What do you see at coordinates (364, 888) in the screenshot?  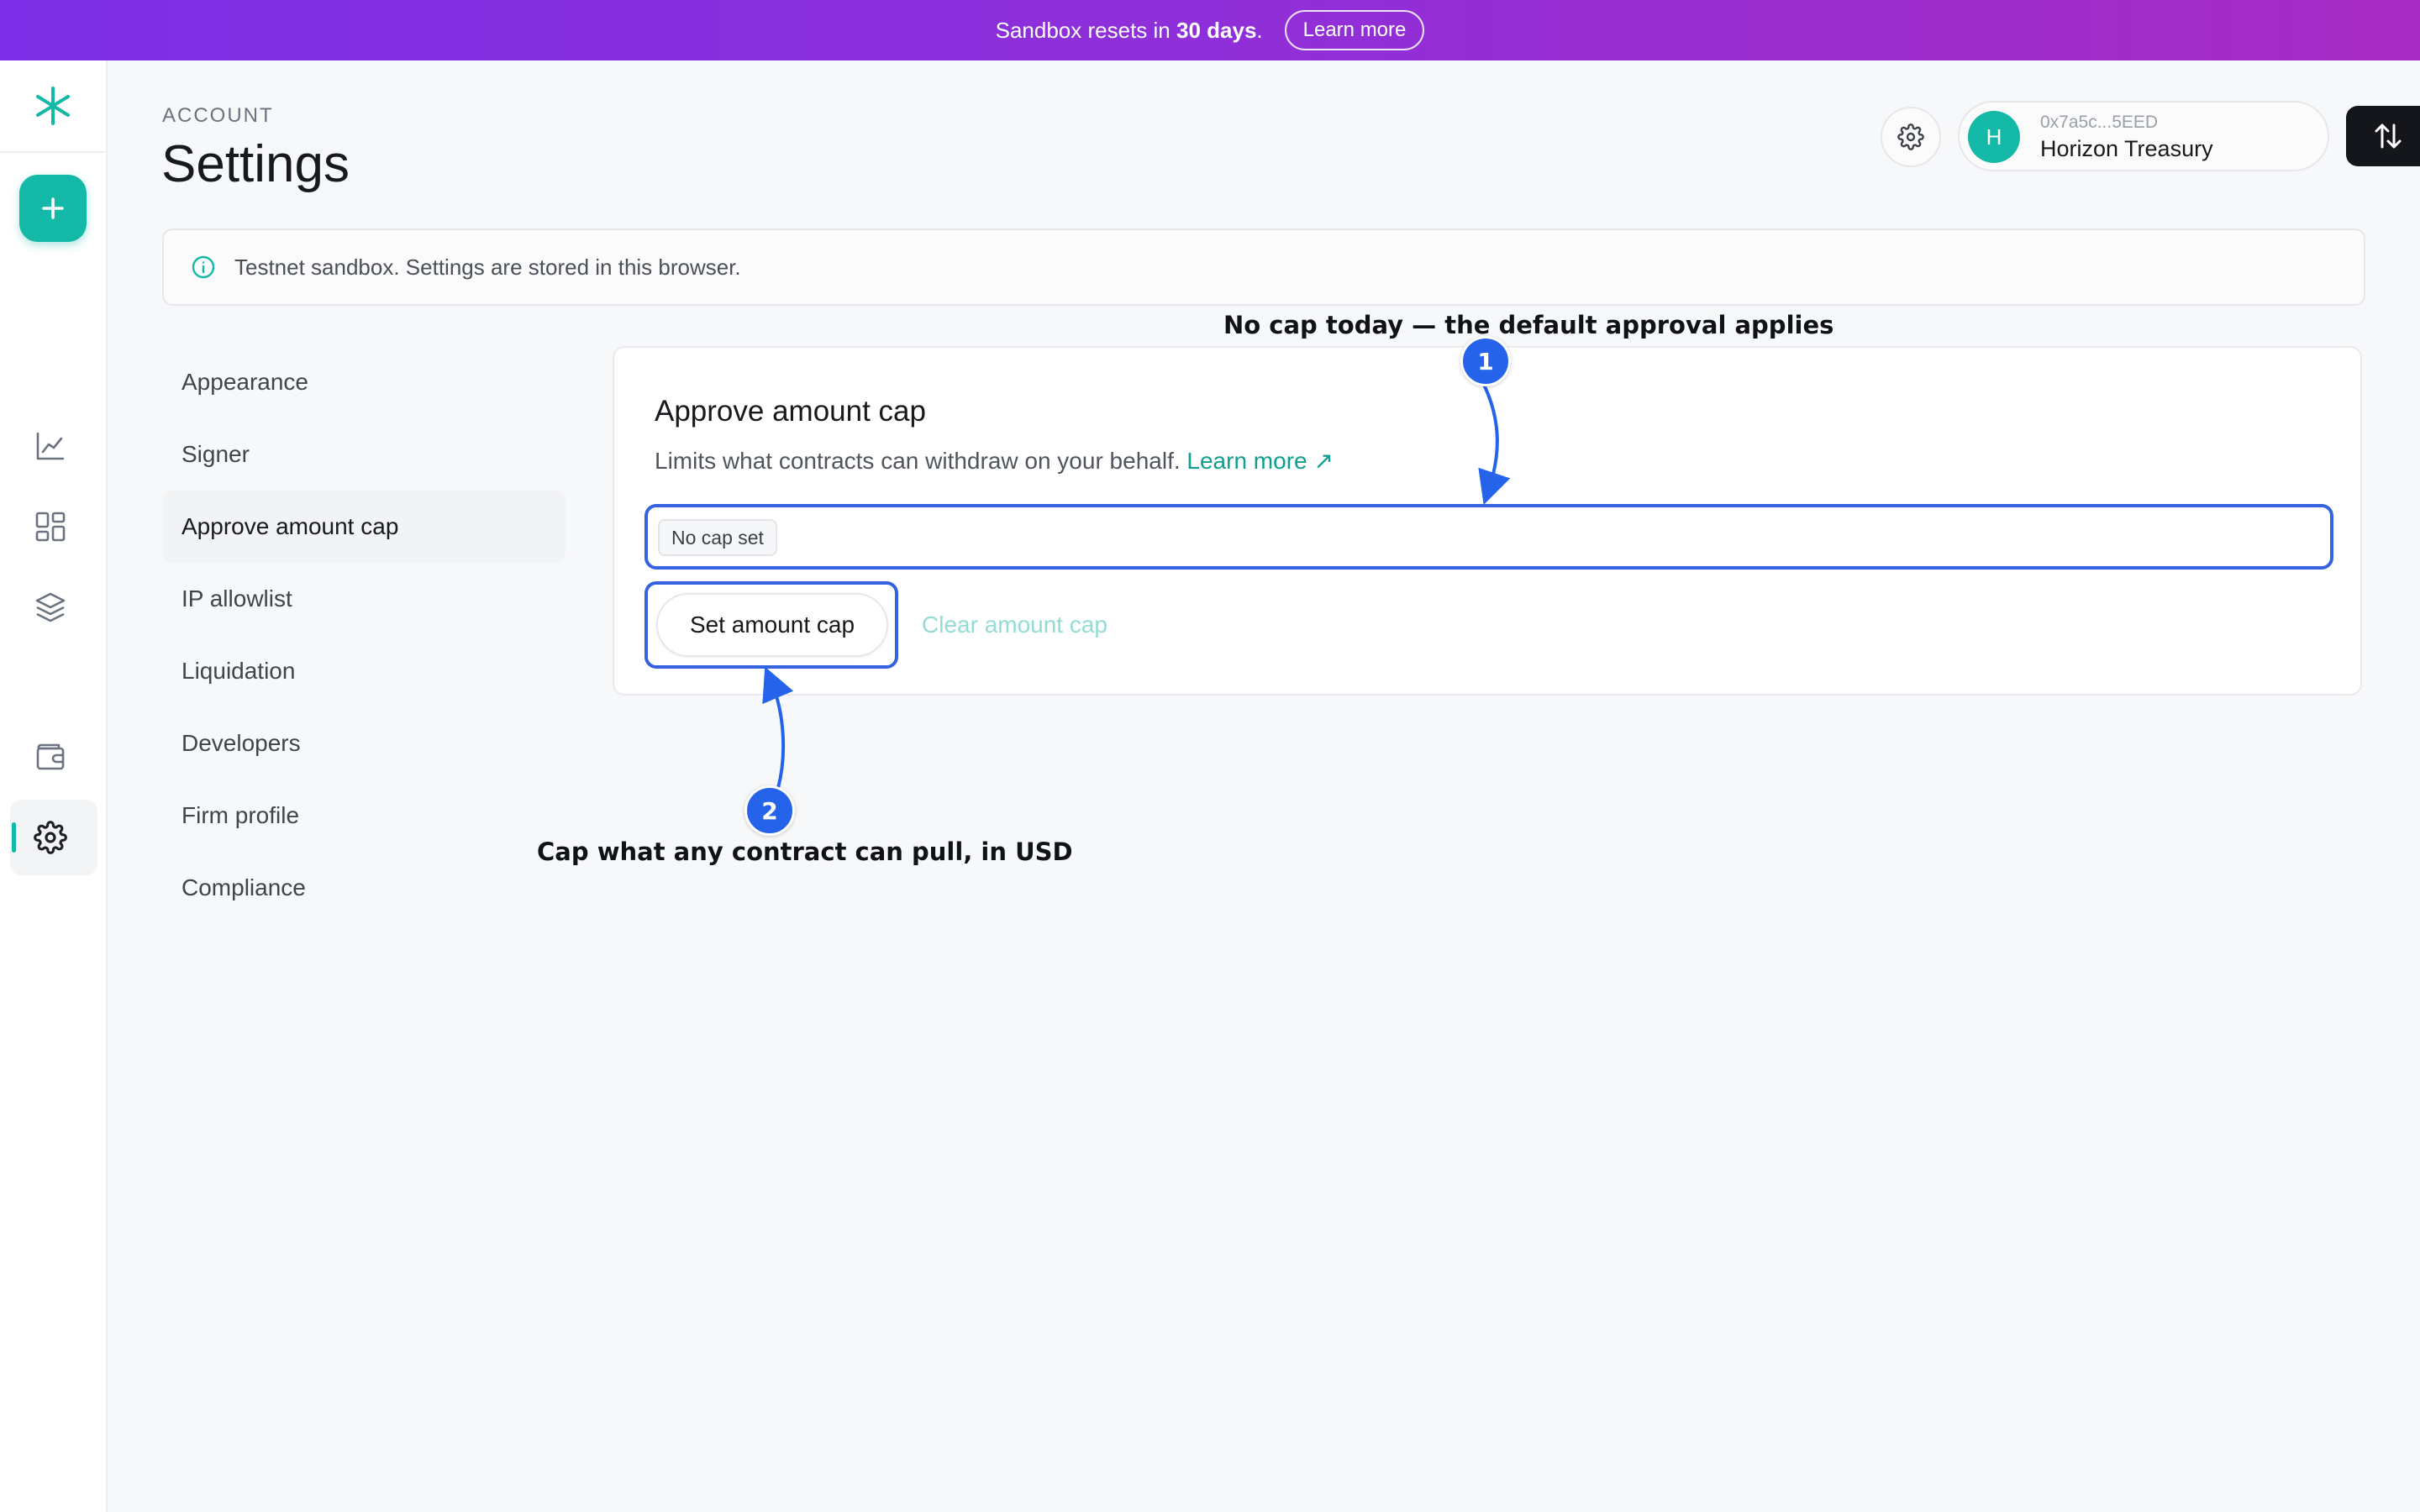 I see `settings-nav-compliance: Compliance` at bounding box center [364, 888].